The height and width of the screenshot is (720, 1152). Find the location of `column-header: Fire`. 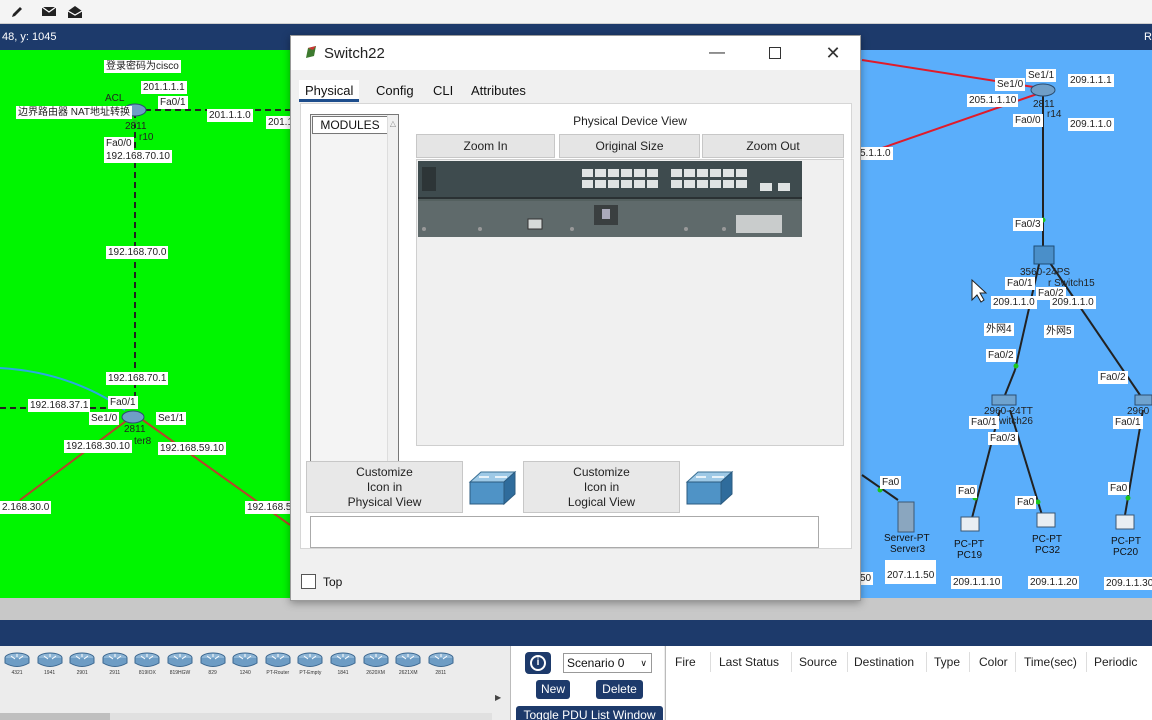

column-header: Fire is located at coordinates (685, 662).